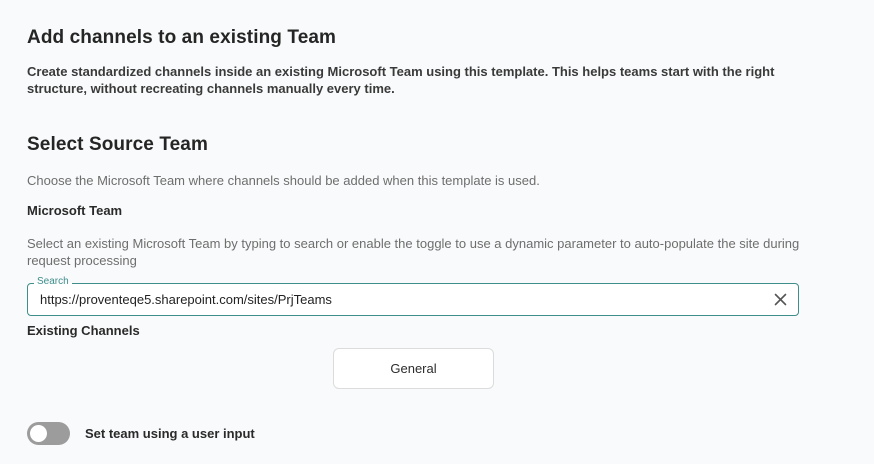 This screenshot has width=874, height=464. What do you see at coordinates (48, 433) in the screenshot?
I see `user-input-toggle` at bounding box center [48, 433].